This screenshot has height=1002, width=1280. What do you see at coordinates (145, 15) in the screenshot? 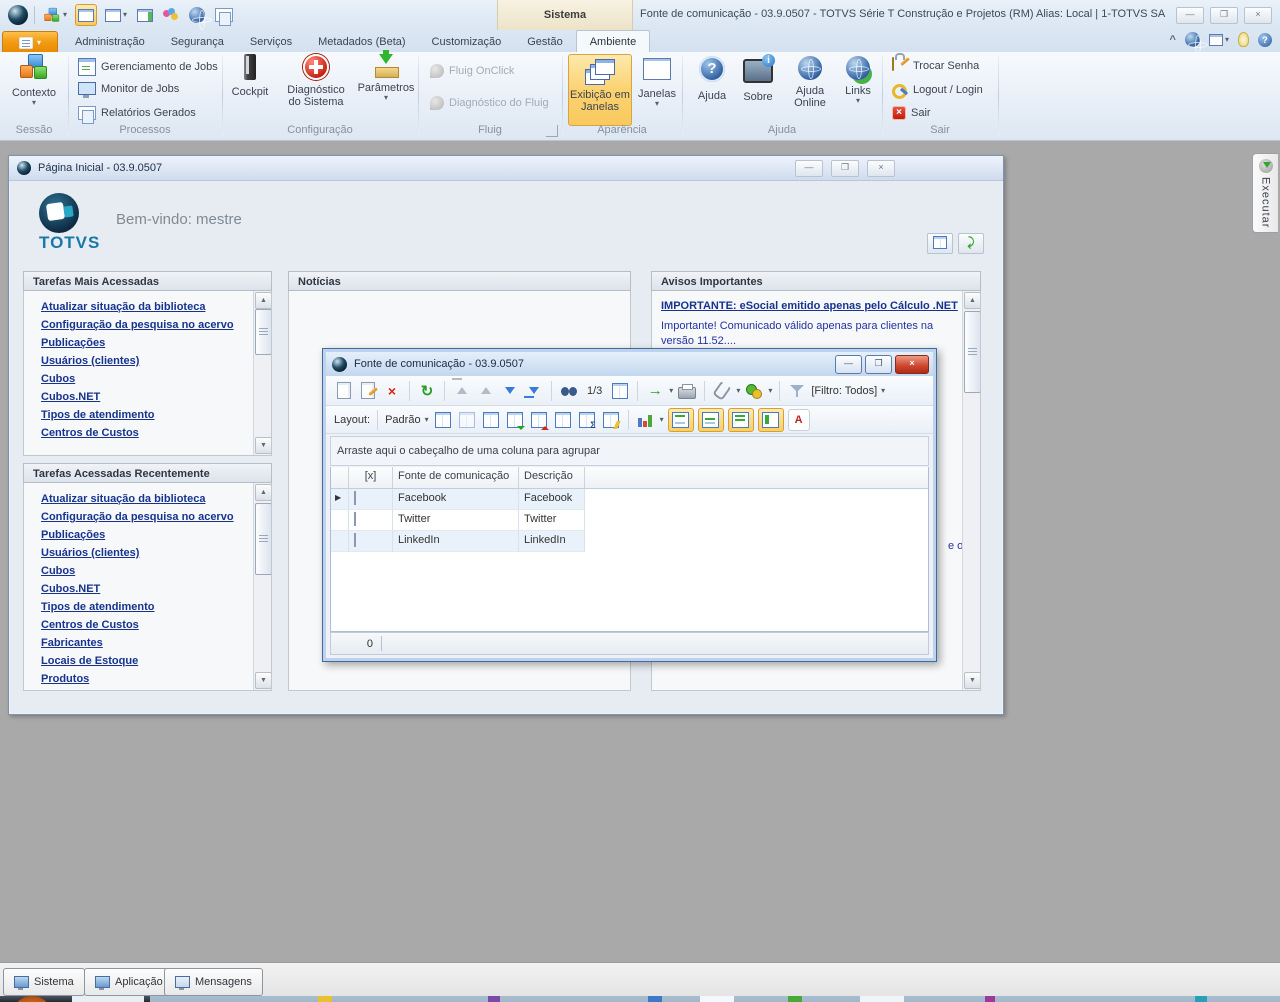
I see `qat-open-window-button` at bounding box center [145, 15].